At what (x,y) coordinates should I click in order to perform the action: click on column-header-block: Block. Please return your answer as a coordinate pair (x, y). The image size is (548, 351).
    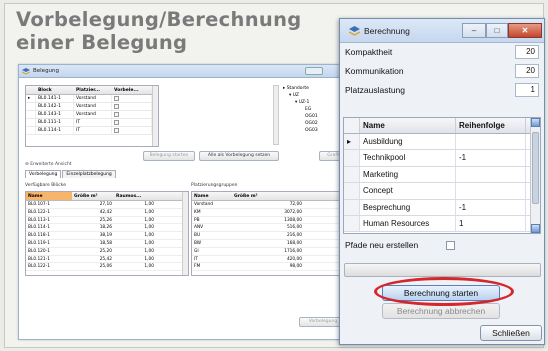
    Looking at the image, I should click on (55, 90).